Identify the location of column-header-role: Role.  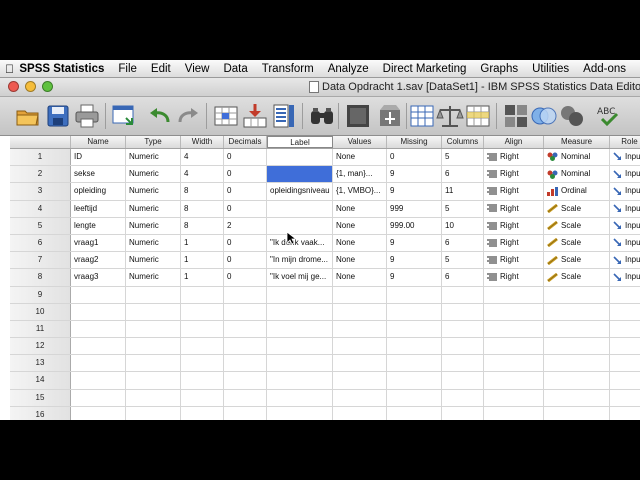
(625, 142).